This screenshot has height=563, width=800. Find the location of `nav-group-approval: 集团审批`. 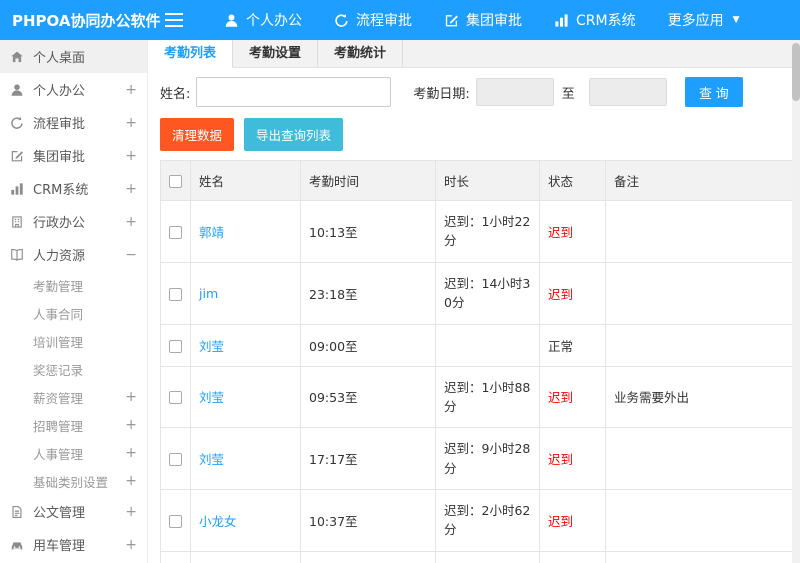

nav-group-approval: 集团审批 is located at coordinates (483, 20).